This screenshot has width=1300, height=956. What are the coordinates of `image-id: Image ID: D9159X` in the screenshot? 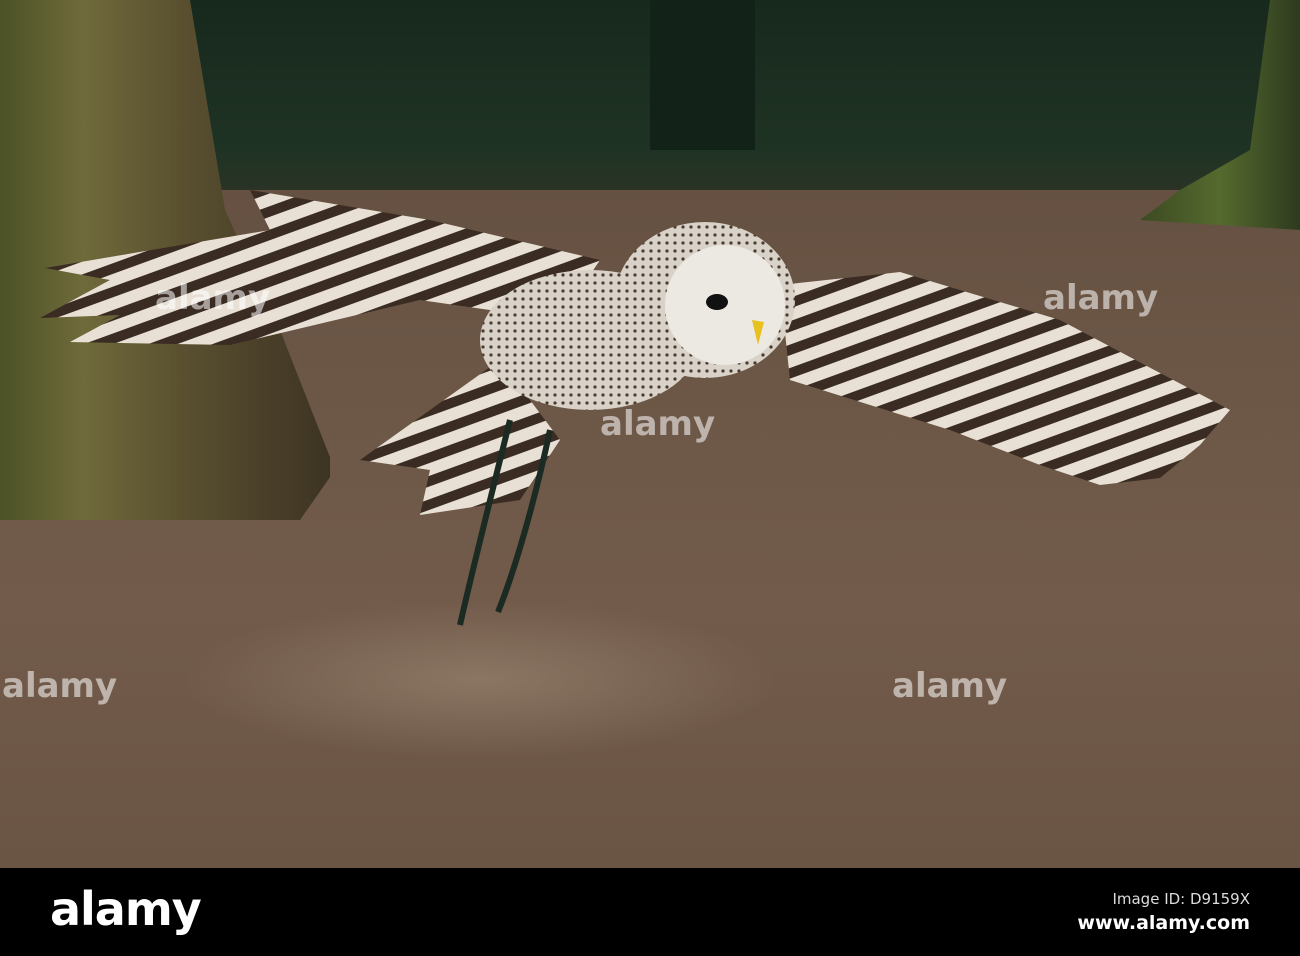 It's located at (1181, 899).